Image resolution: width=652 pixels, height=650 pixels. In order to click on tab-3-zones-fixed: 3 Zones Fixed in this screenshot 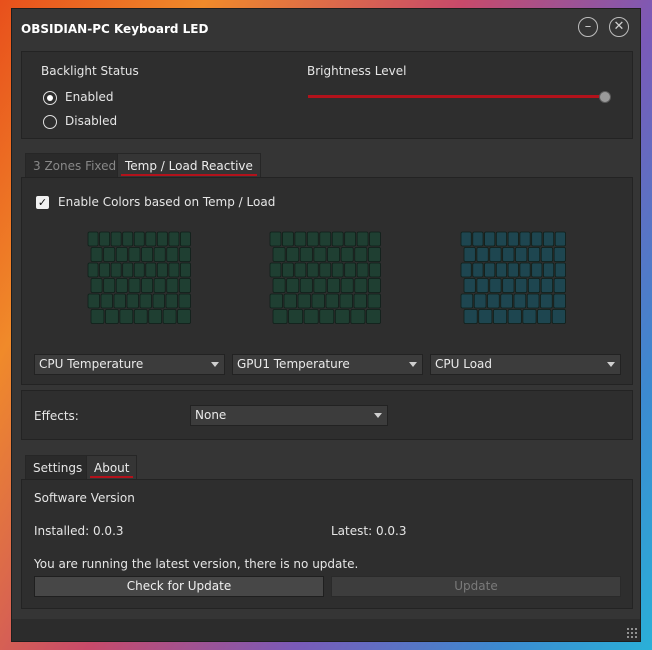, I will do `click(75, 165)`.